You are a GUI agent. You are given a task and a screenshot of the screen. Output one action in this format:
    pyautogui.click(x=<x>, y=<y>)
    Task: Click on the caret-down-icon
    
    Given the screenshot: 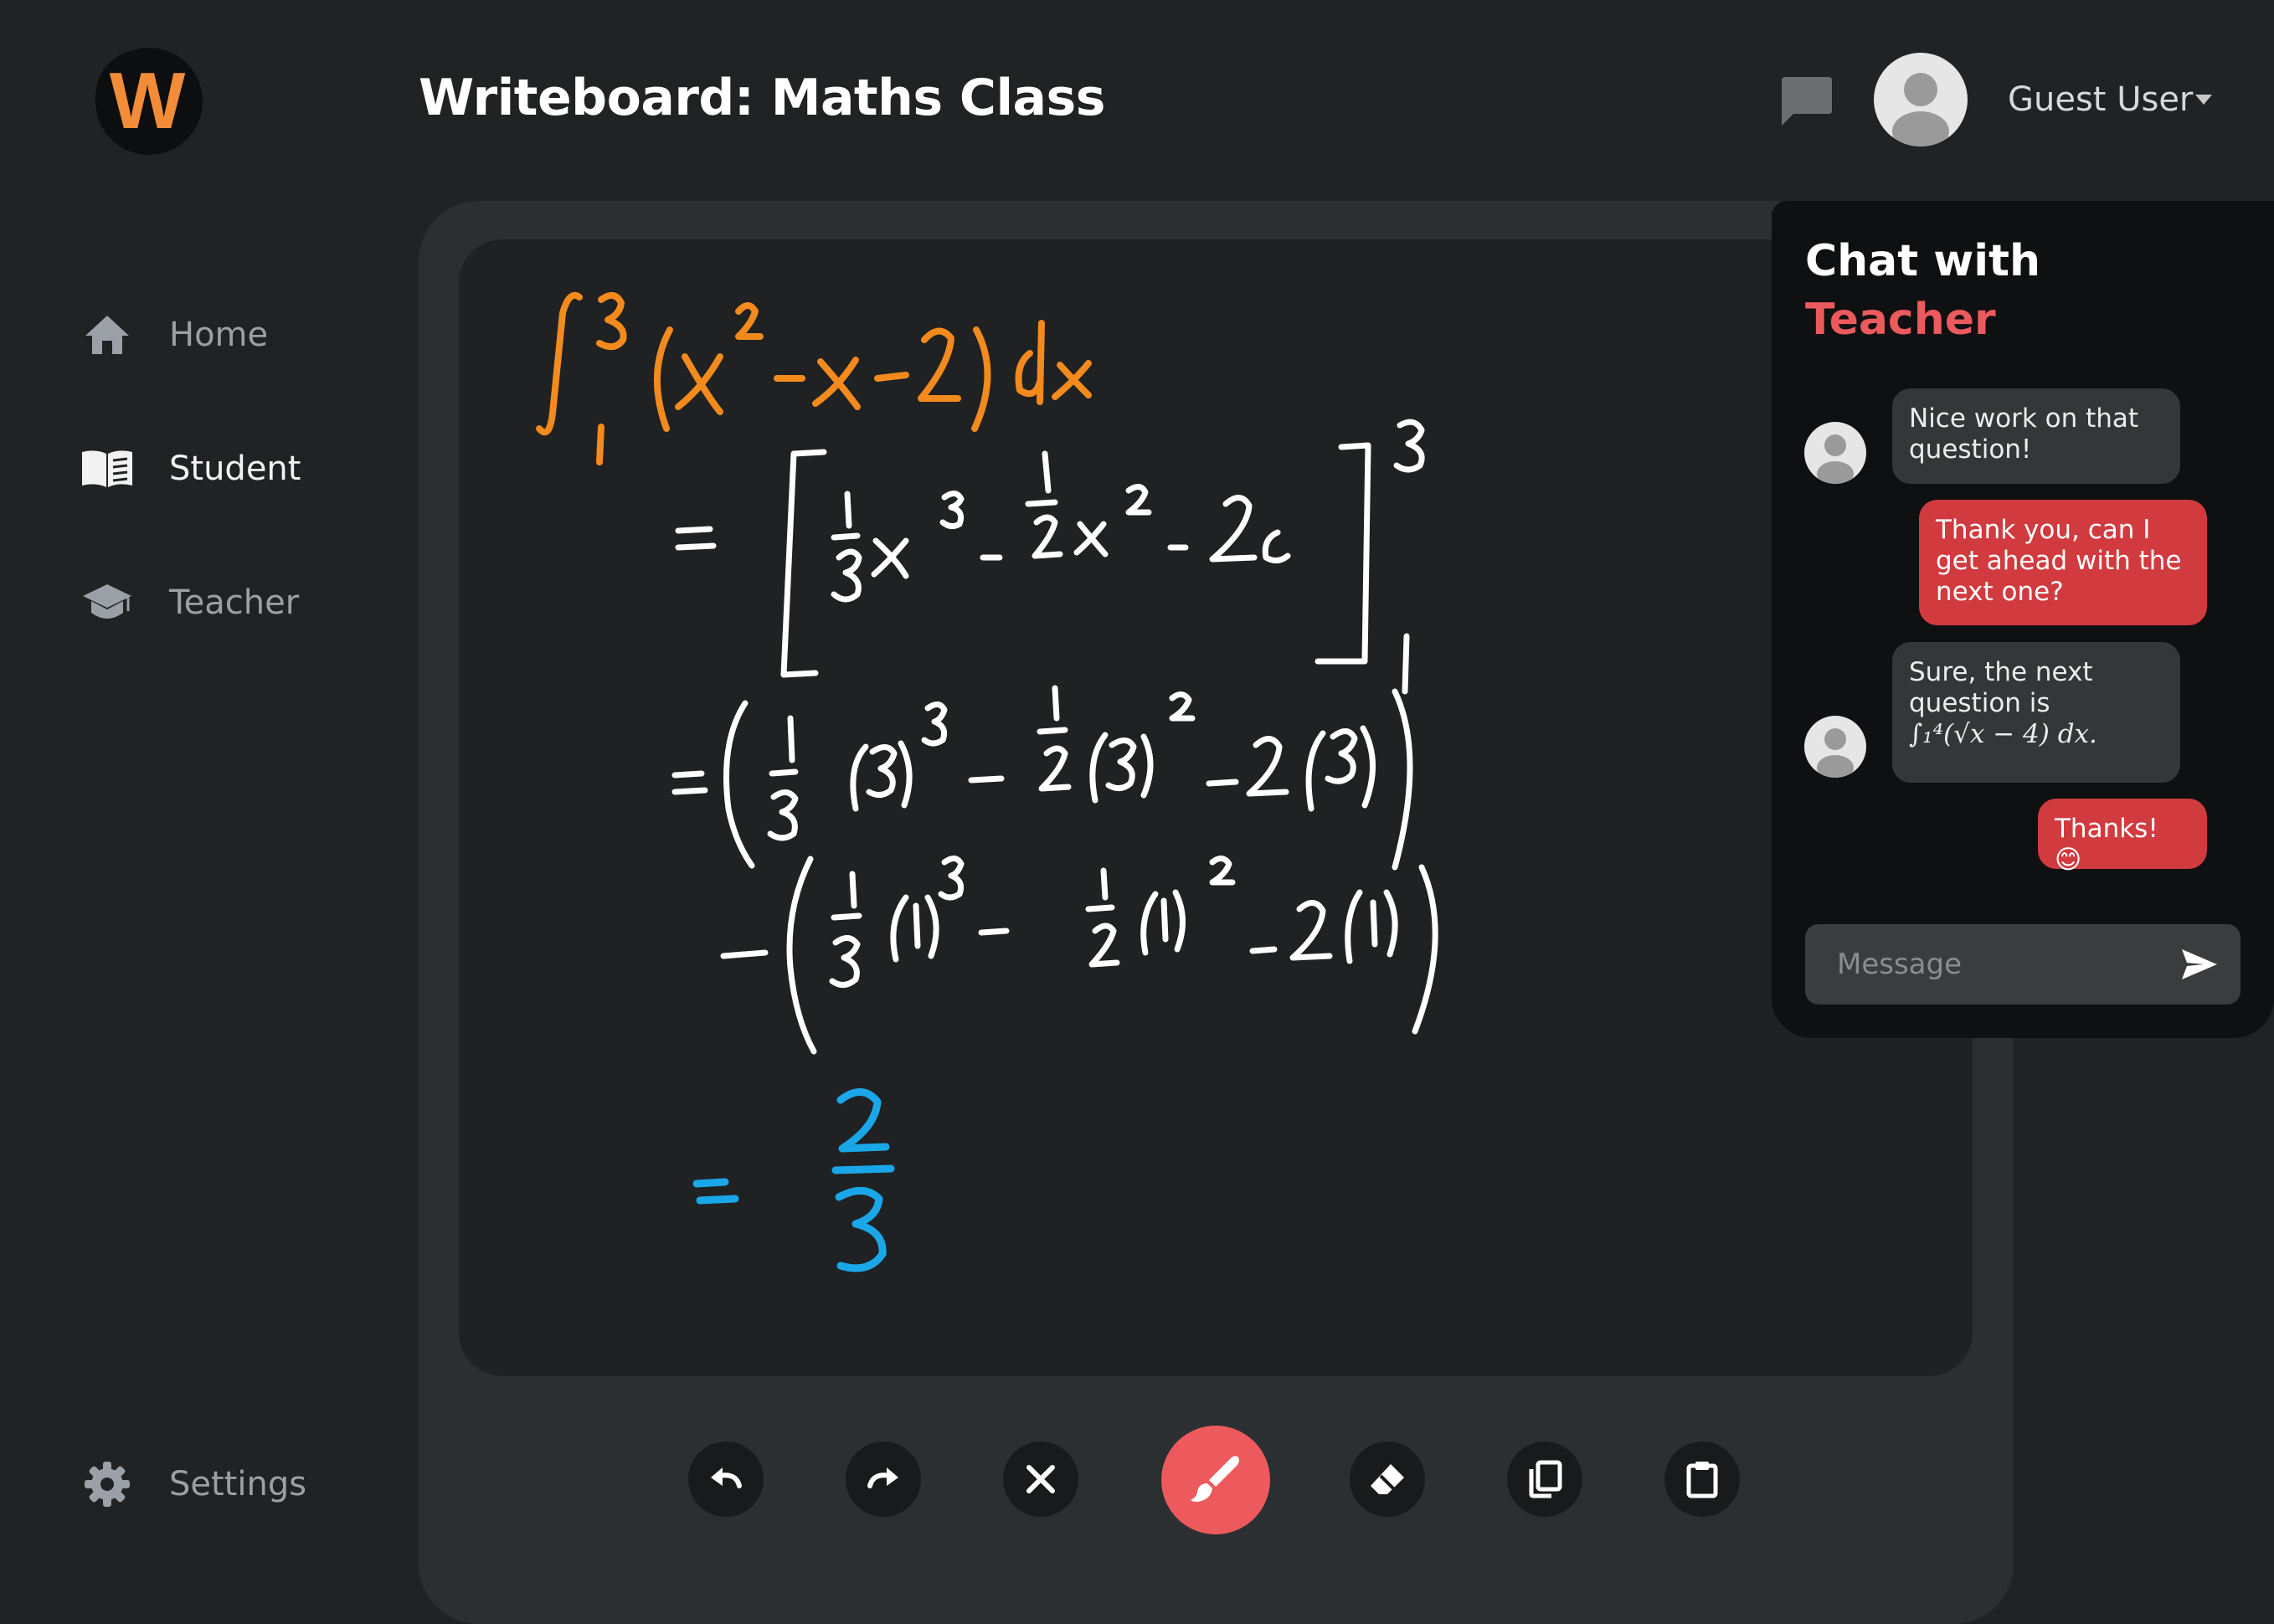 What is the action you would take?
    pyautogui.click(x=2203, y=100)
    